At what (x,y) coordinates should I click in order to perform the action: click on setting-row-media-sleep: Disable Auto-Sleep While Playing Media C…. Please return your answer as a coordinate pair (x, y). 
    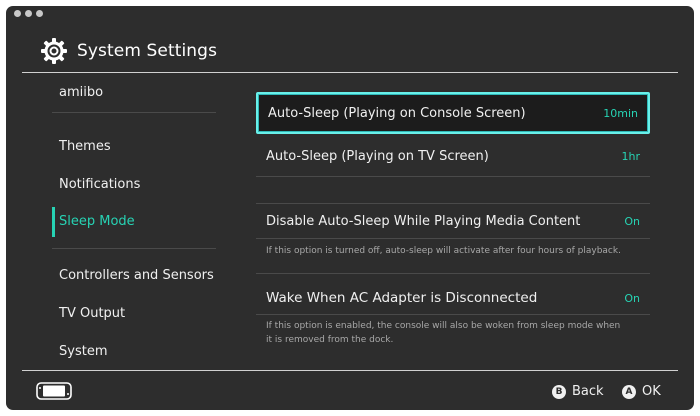
    Looking at the image, I should click on (453, 221).